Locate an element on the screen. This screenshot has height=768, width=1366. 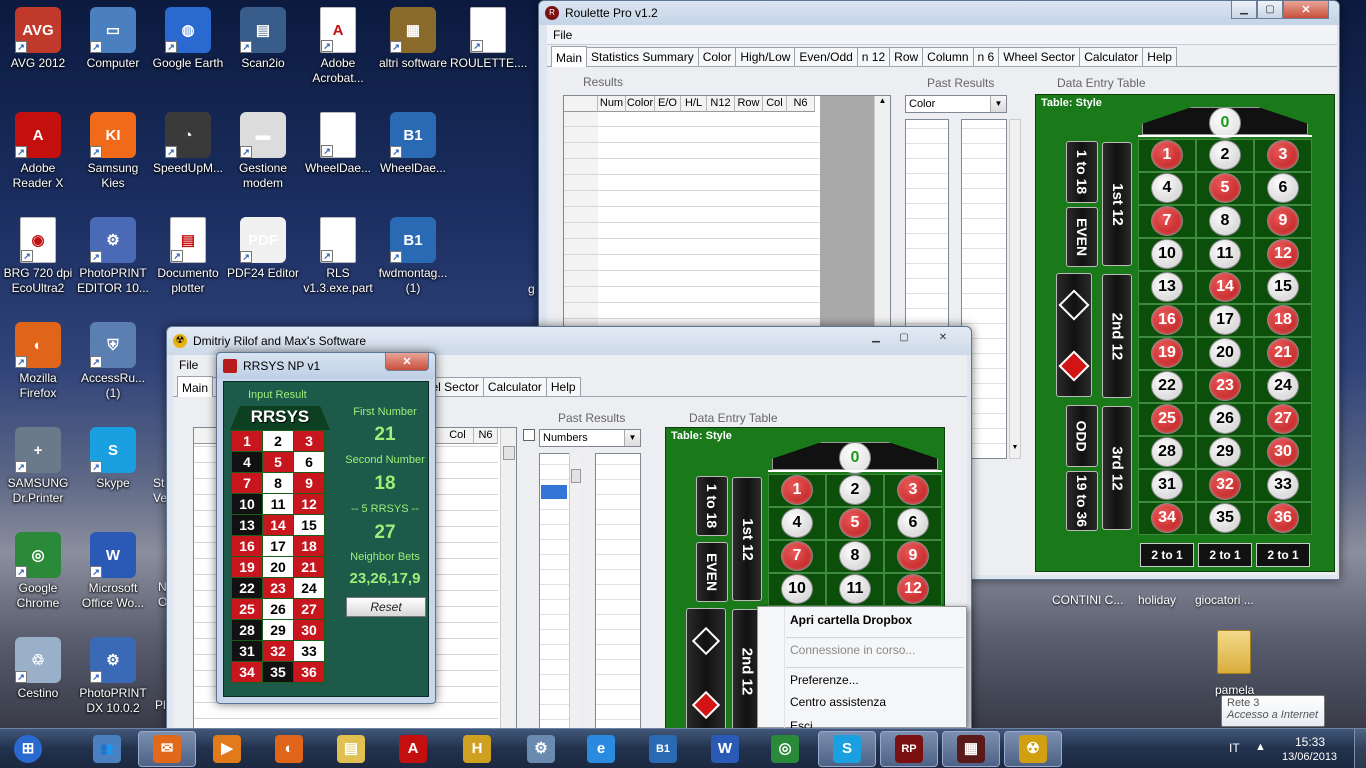
number-33: 33 is located at coordinates (1283, 484).